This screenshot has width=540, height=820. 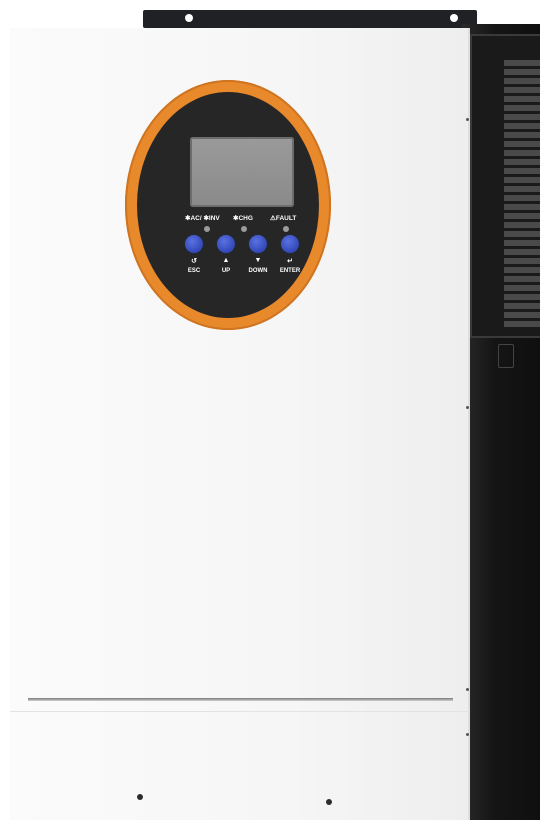 I want to click on esc-button, so click(x=194, y=244).